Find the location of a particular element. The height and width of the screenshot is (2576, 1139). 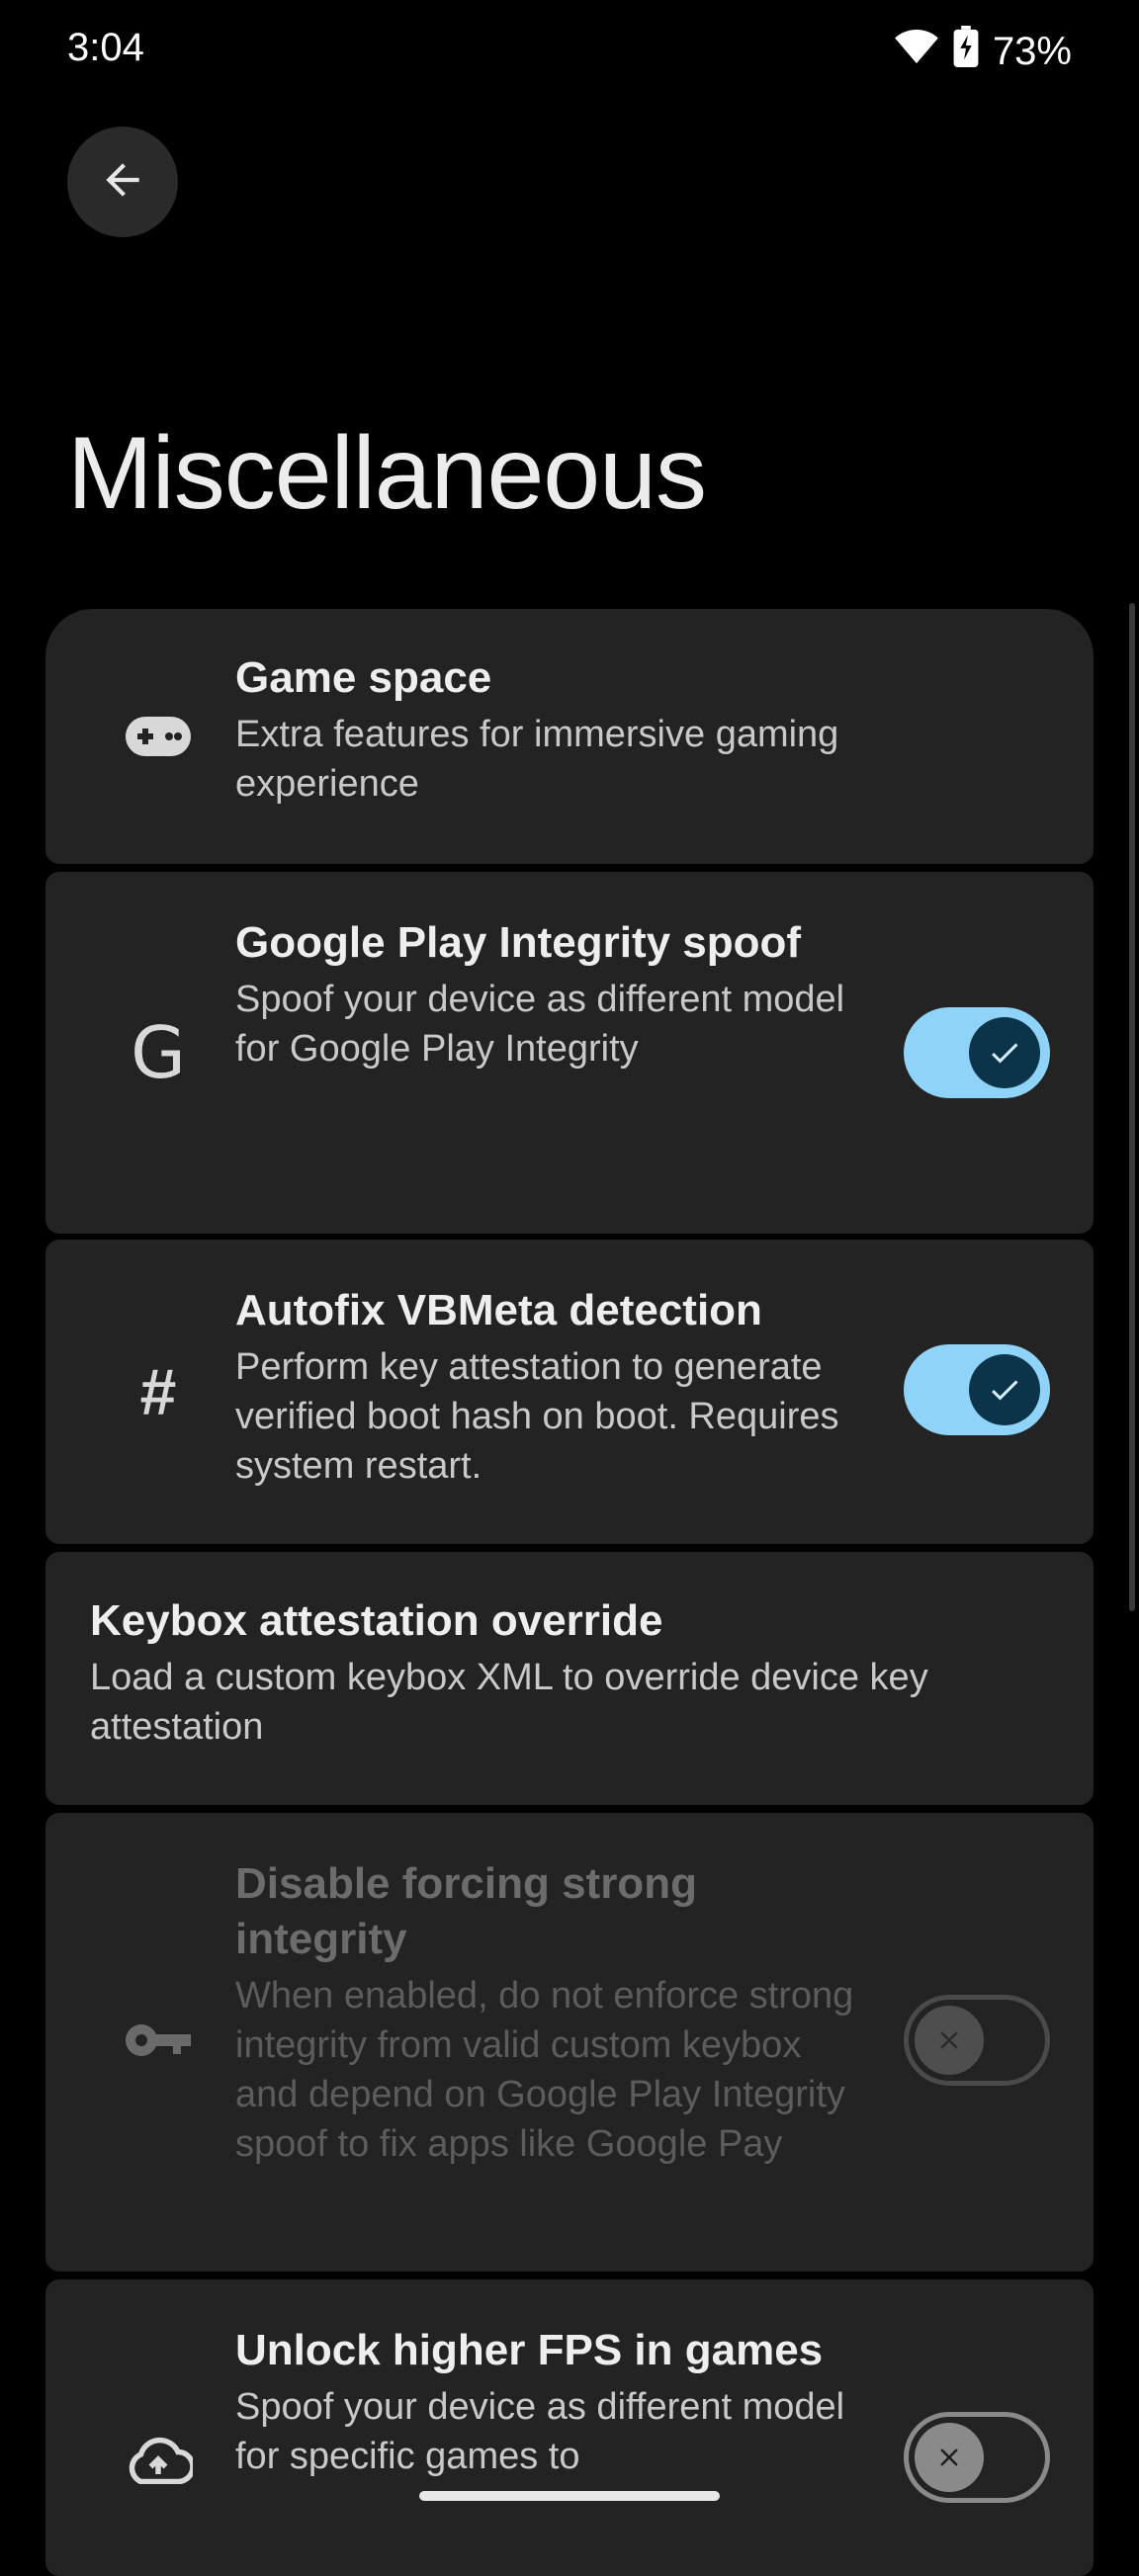

strong-integrity-toggle is located at coordinates (977, 2041).